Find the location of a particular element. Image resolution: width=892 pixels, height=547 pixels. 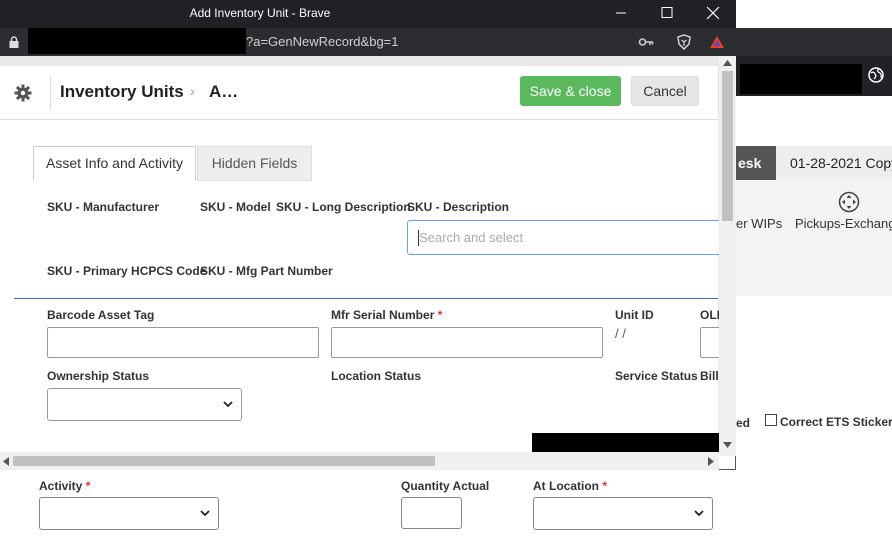

maximize-button is located at coordinates (667, 13).